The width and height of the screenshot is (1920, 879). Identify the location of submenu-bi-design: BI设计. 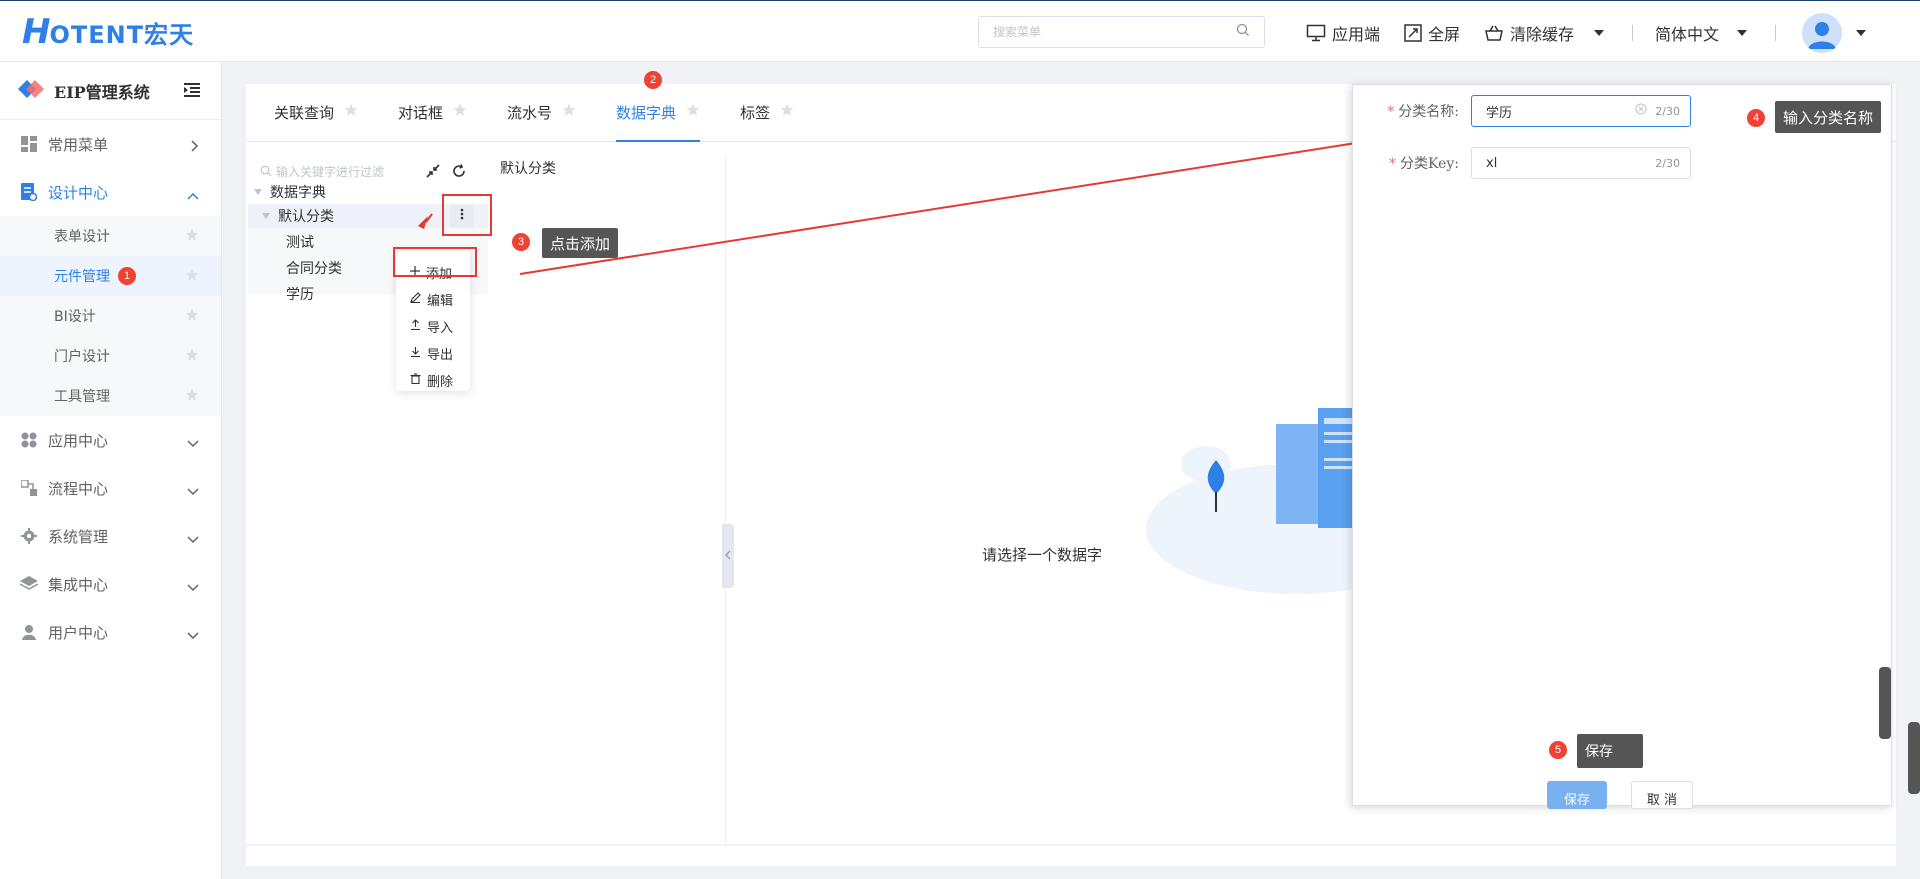
(110, 316).